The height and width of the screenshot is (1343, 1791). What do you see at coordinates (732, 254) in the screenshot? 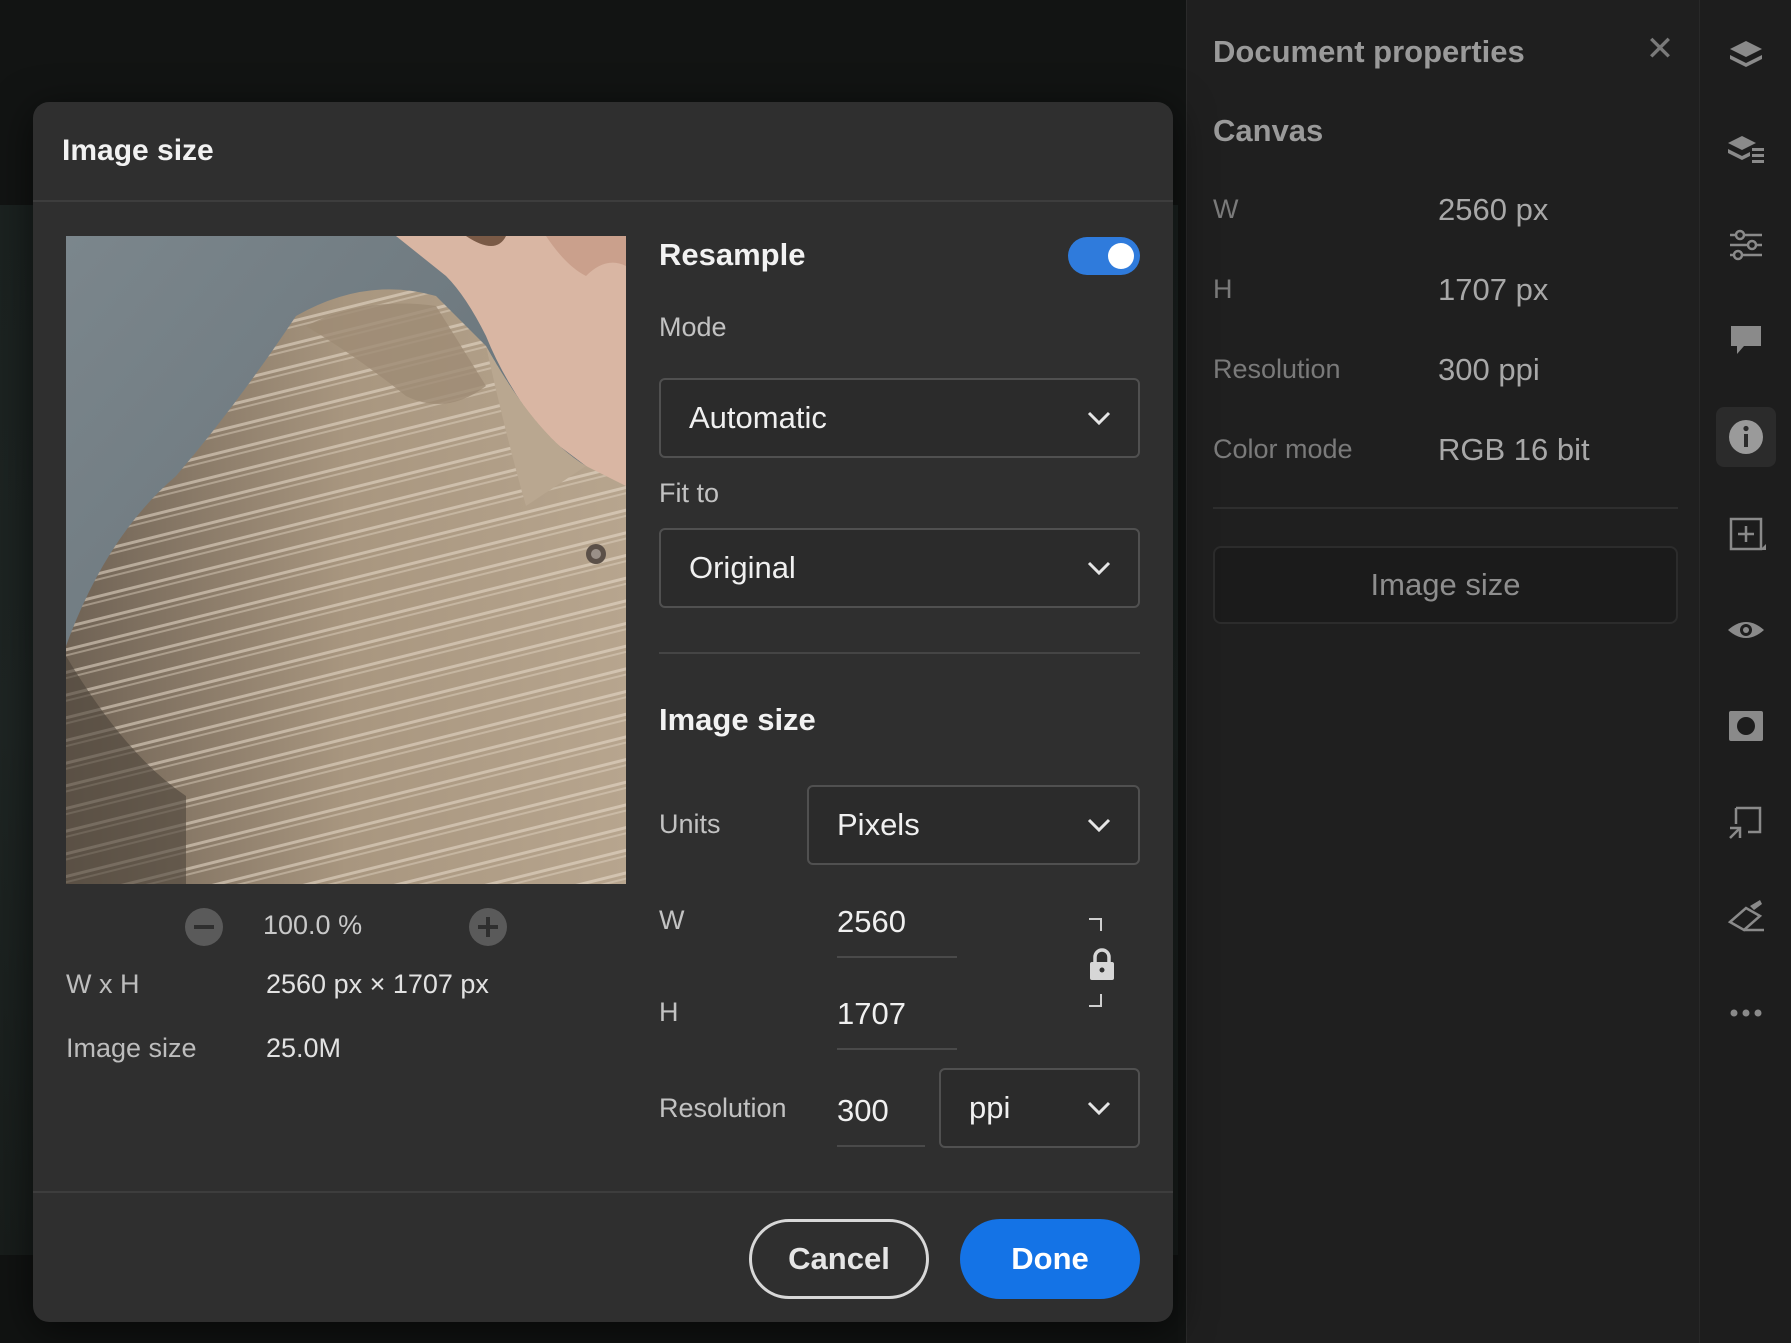
I see `resample-label: Resample` at bounding box center [732, 254].